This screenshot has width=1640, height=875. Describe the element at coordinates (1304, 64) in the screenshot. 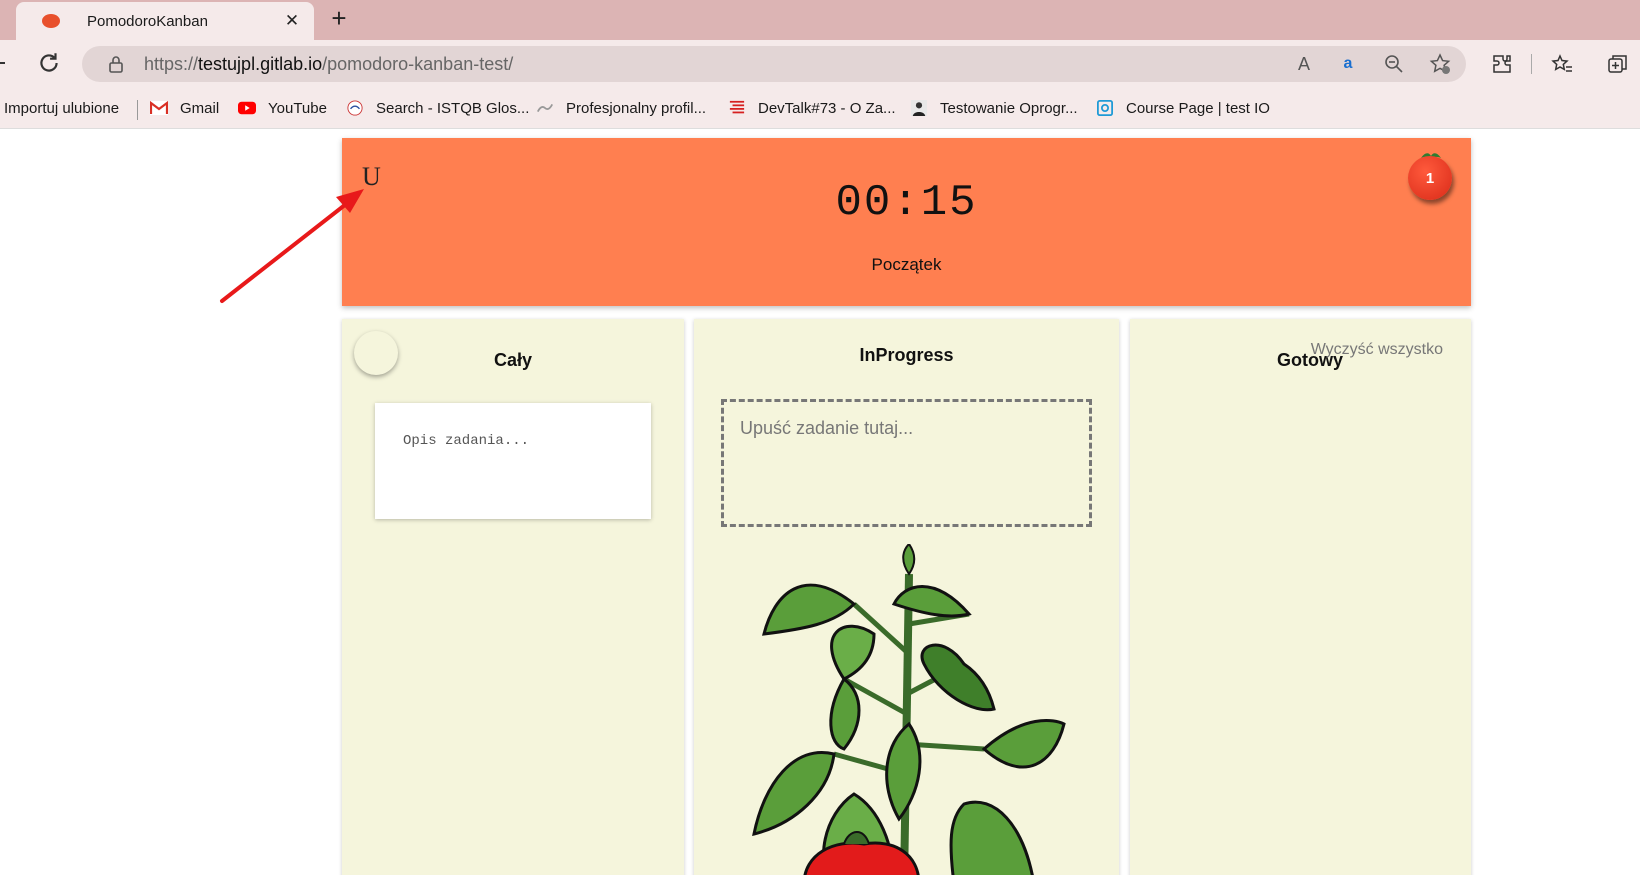

I see `read-aloud-icon: A` at that location.